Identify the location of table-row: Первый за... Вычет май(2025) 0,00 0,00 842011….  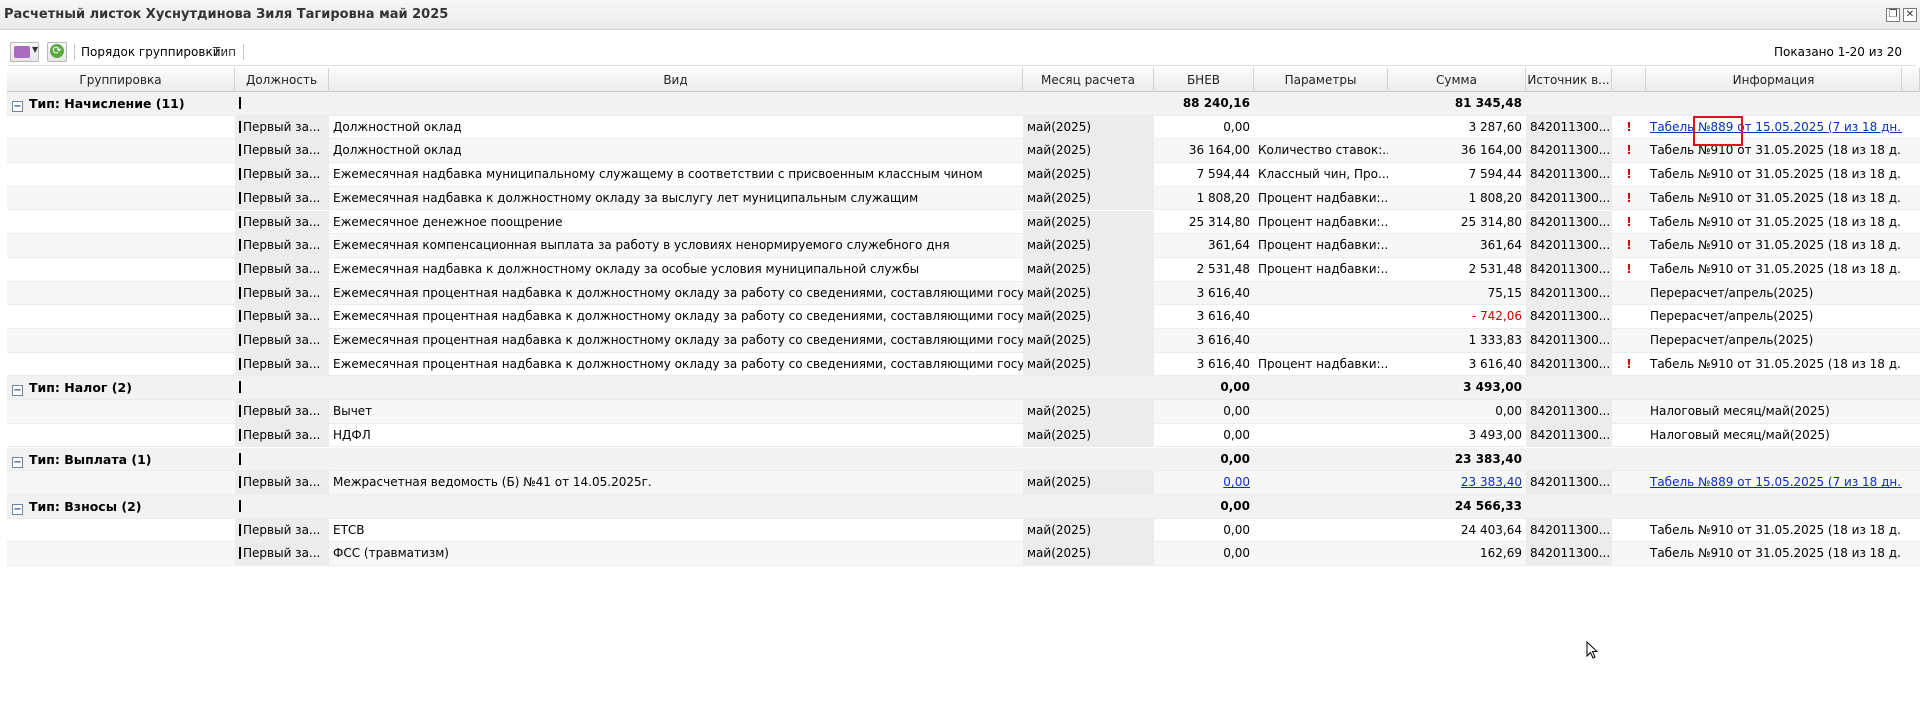
(963, 412).